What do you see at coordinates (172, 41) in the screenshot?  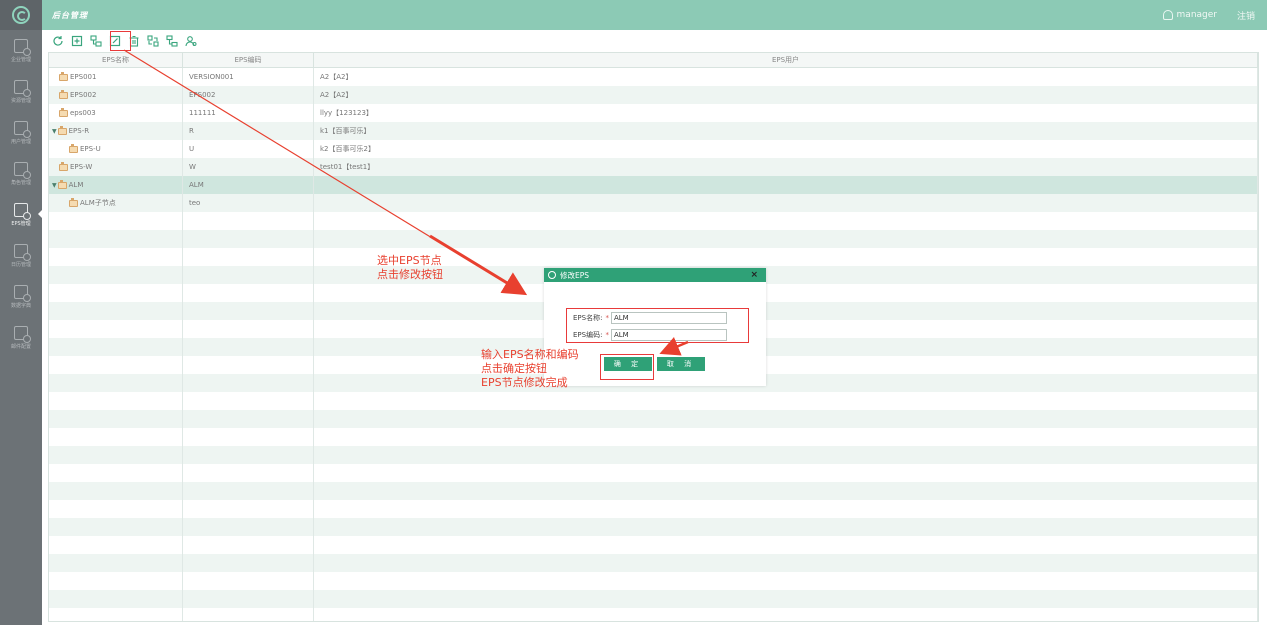 I see `sort-icon` at bounding box center [172, 41].